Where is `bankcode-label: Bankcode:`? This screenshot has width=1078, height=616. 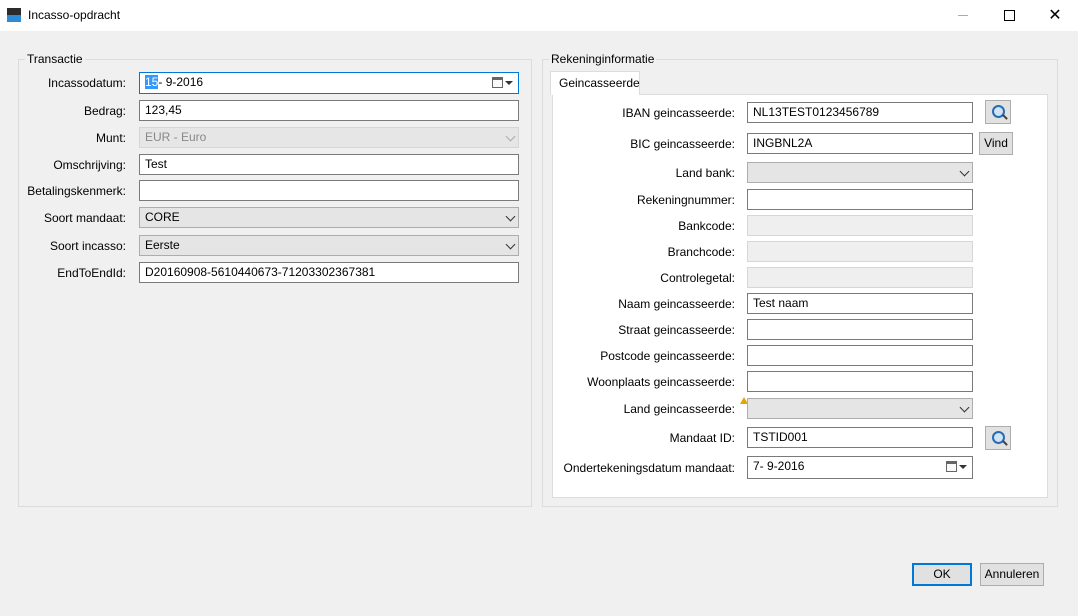 bankcode-label: Bankcode: is located at coordinates (706, 226).